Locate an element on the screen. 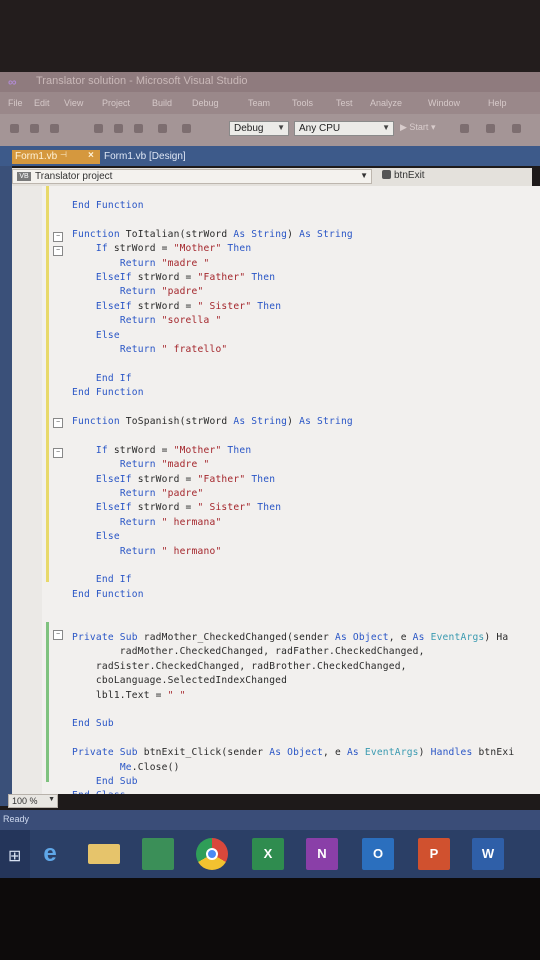  start-debugging-button: ▶ Start ▾ is located at coordinates (417, 127).